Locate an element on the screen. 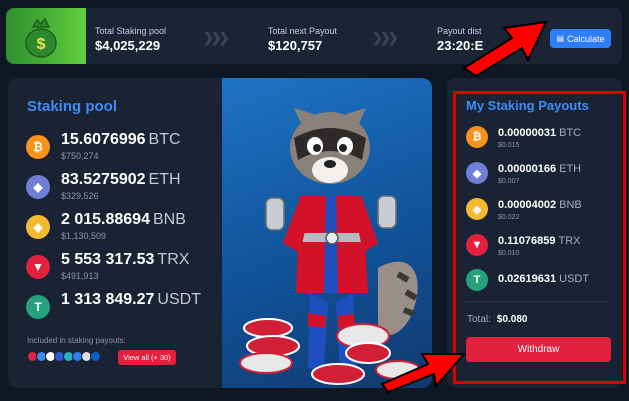  asset-usd-value: $1,130,509 is located at coordinates (84, 236).